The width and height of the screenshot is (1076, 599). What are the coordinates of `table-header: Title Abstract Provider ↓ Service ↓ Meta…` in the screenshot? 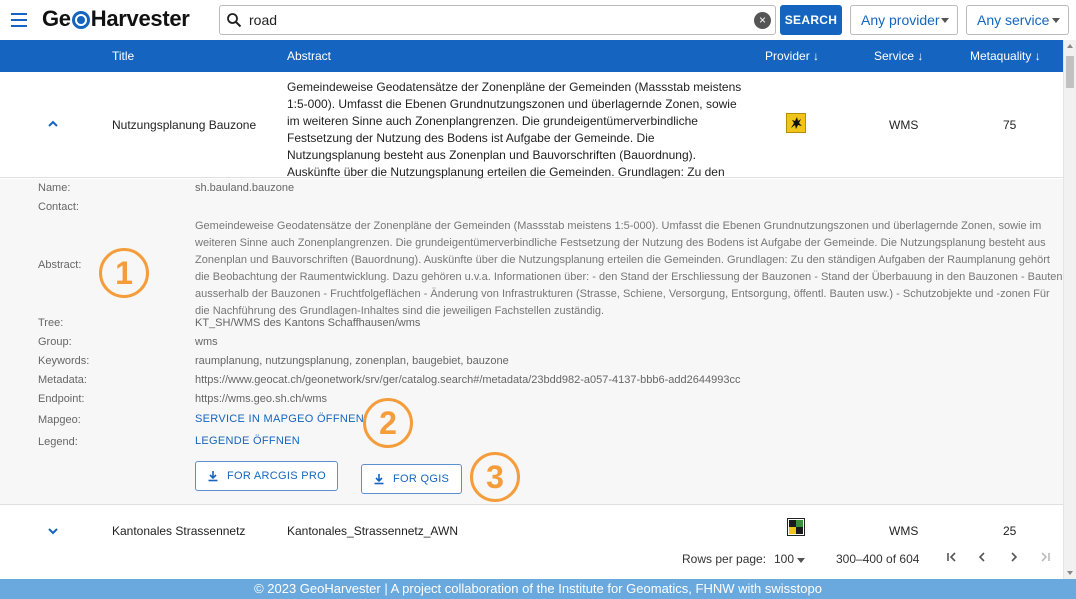 It's located at (531, 56).